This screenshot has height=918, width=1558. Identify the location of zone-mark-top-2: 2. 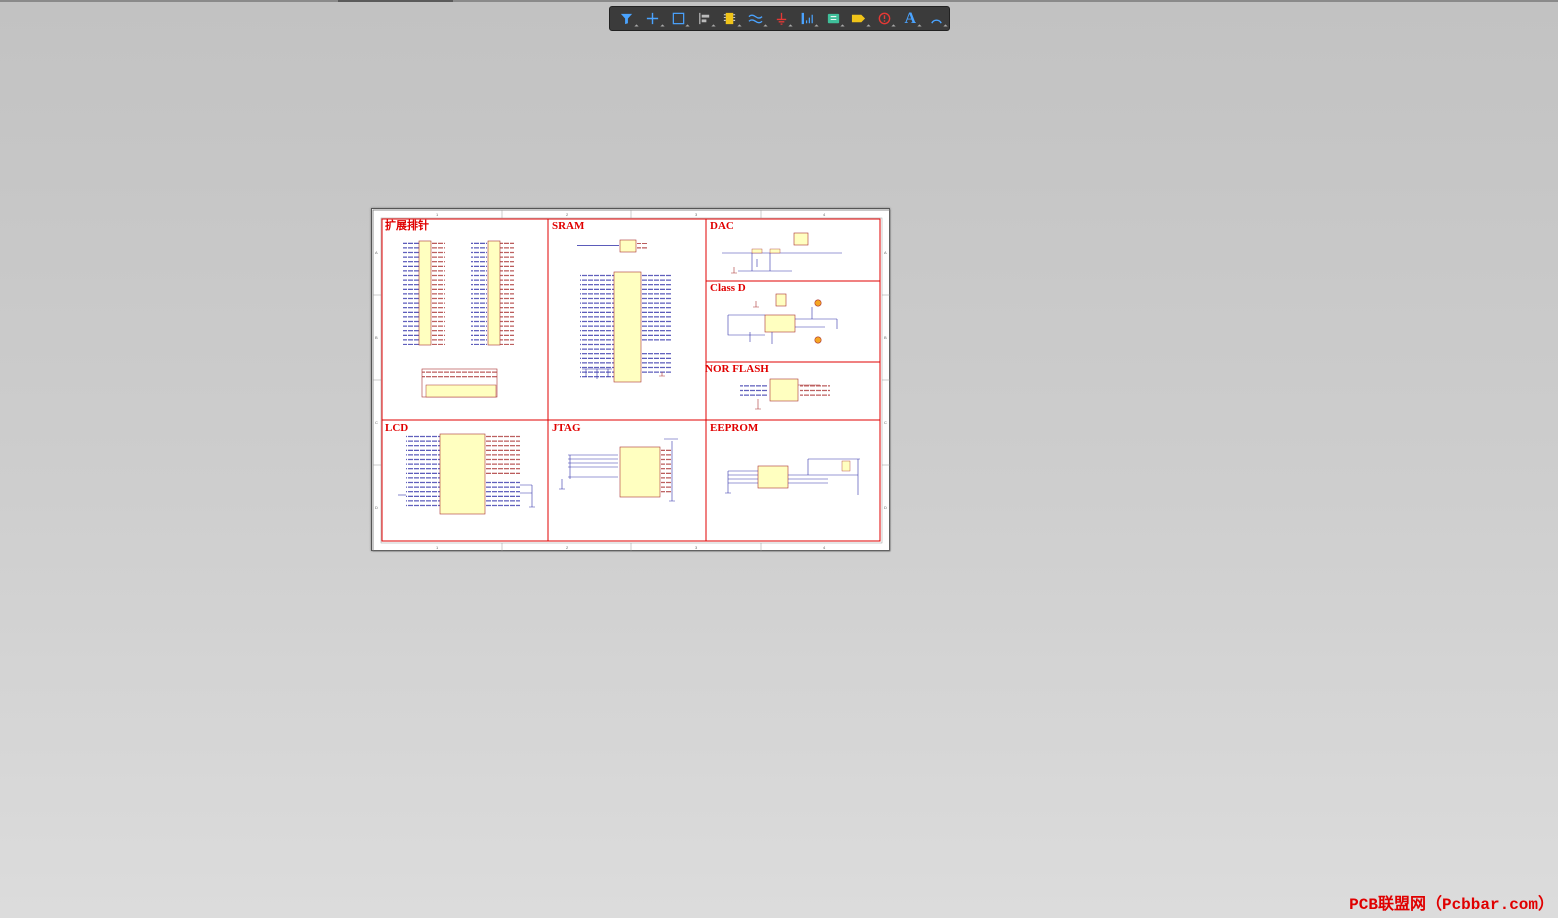
(567, 214).